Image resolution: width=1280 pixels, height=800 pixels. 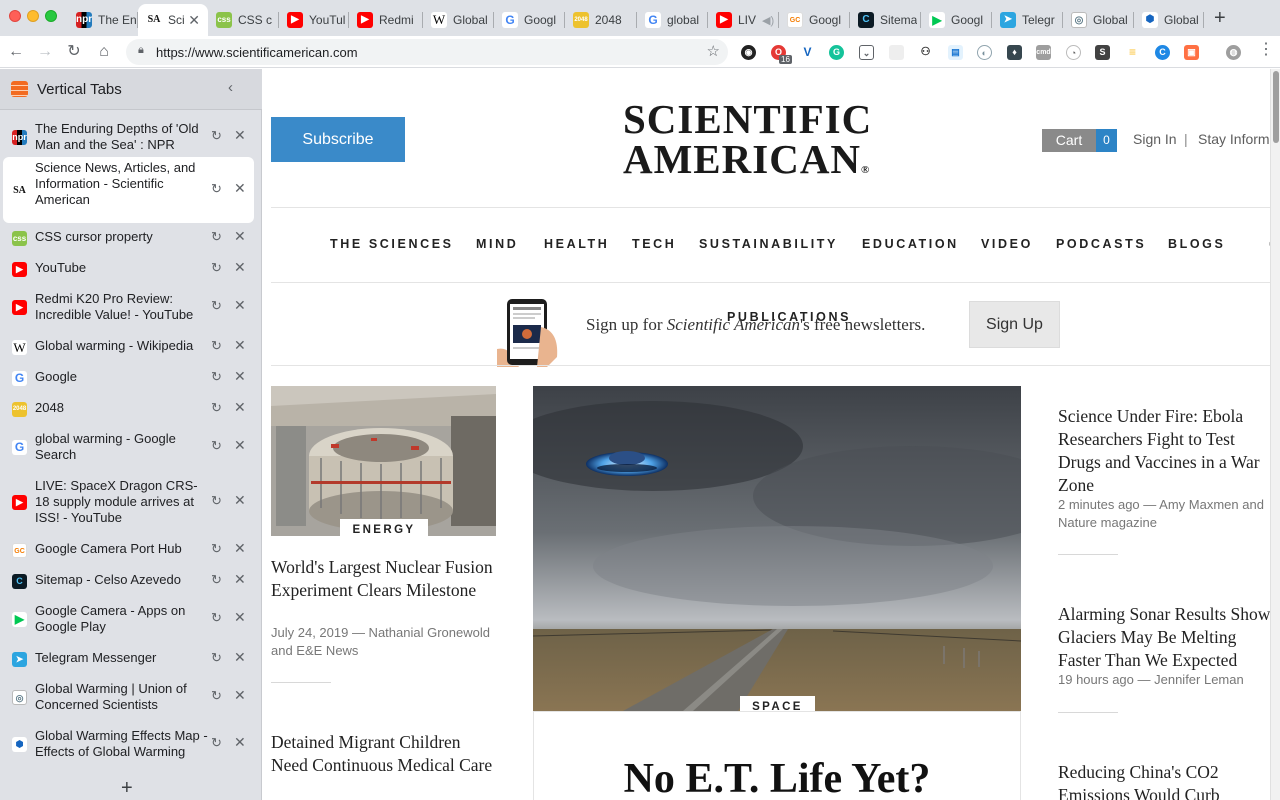 I want to click on subscribe-button: Subscribe, so click(x=338, y=139).